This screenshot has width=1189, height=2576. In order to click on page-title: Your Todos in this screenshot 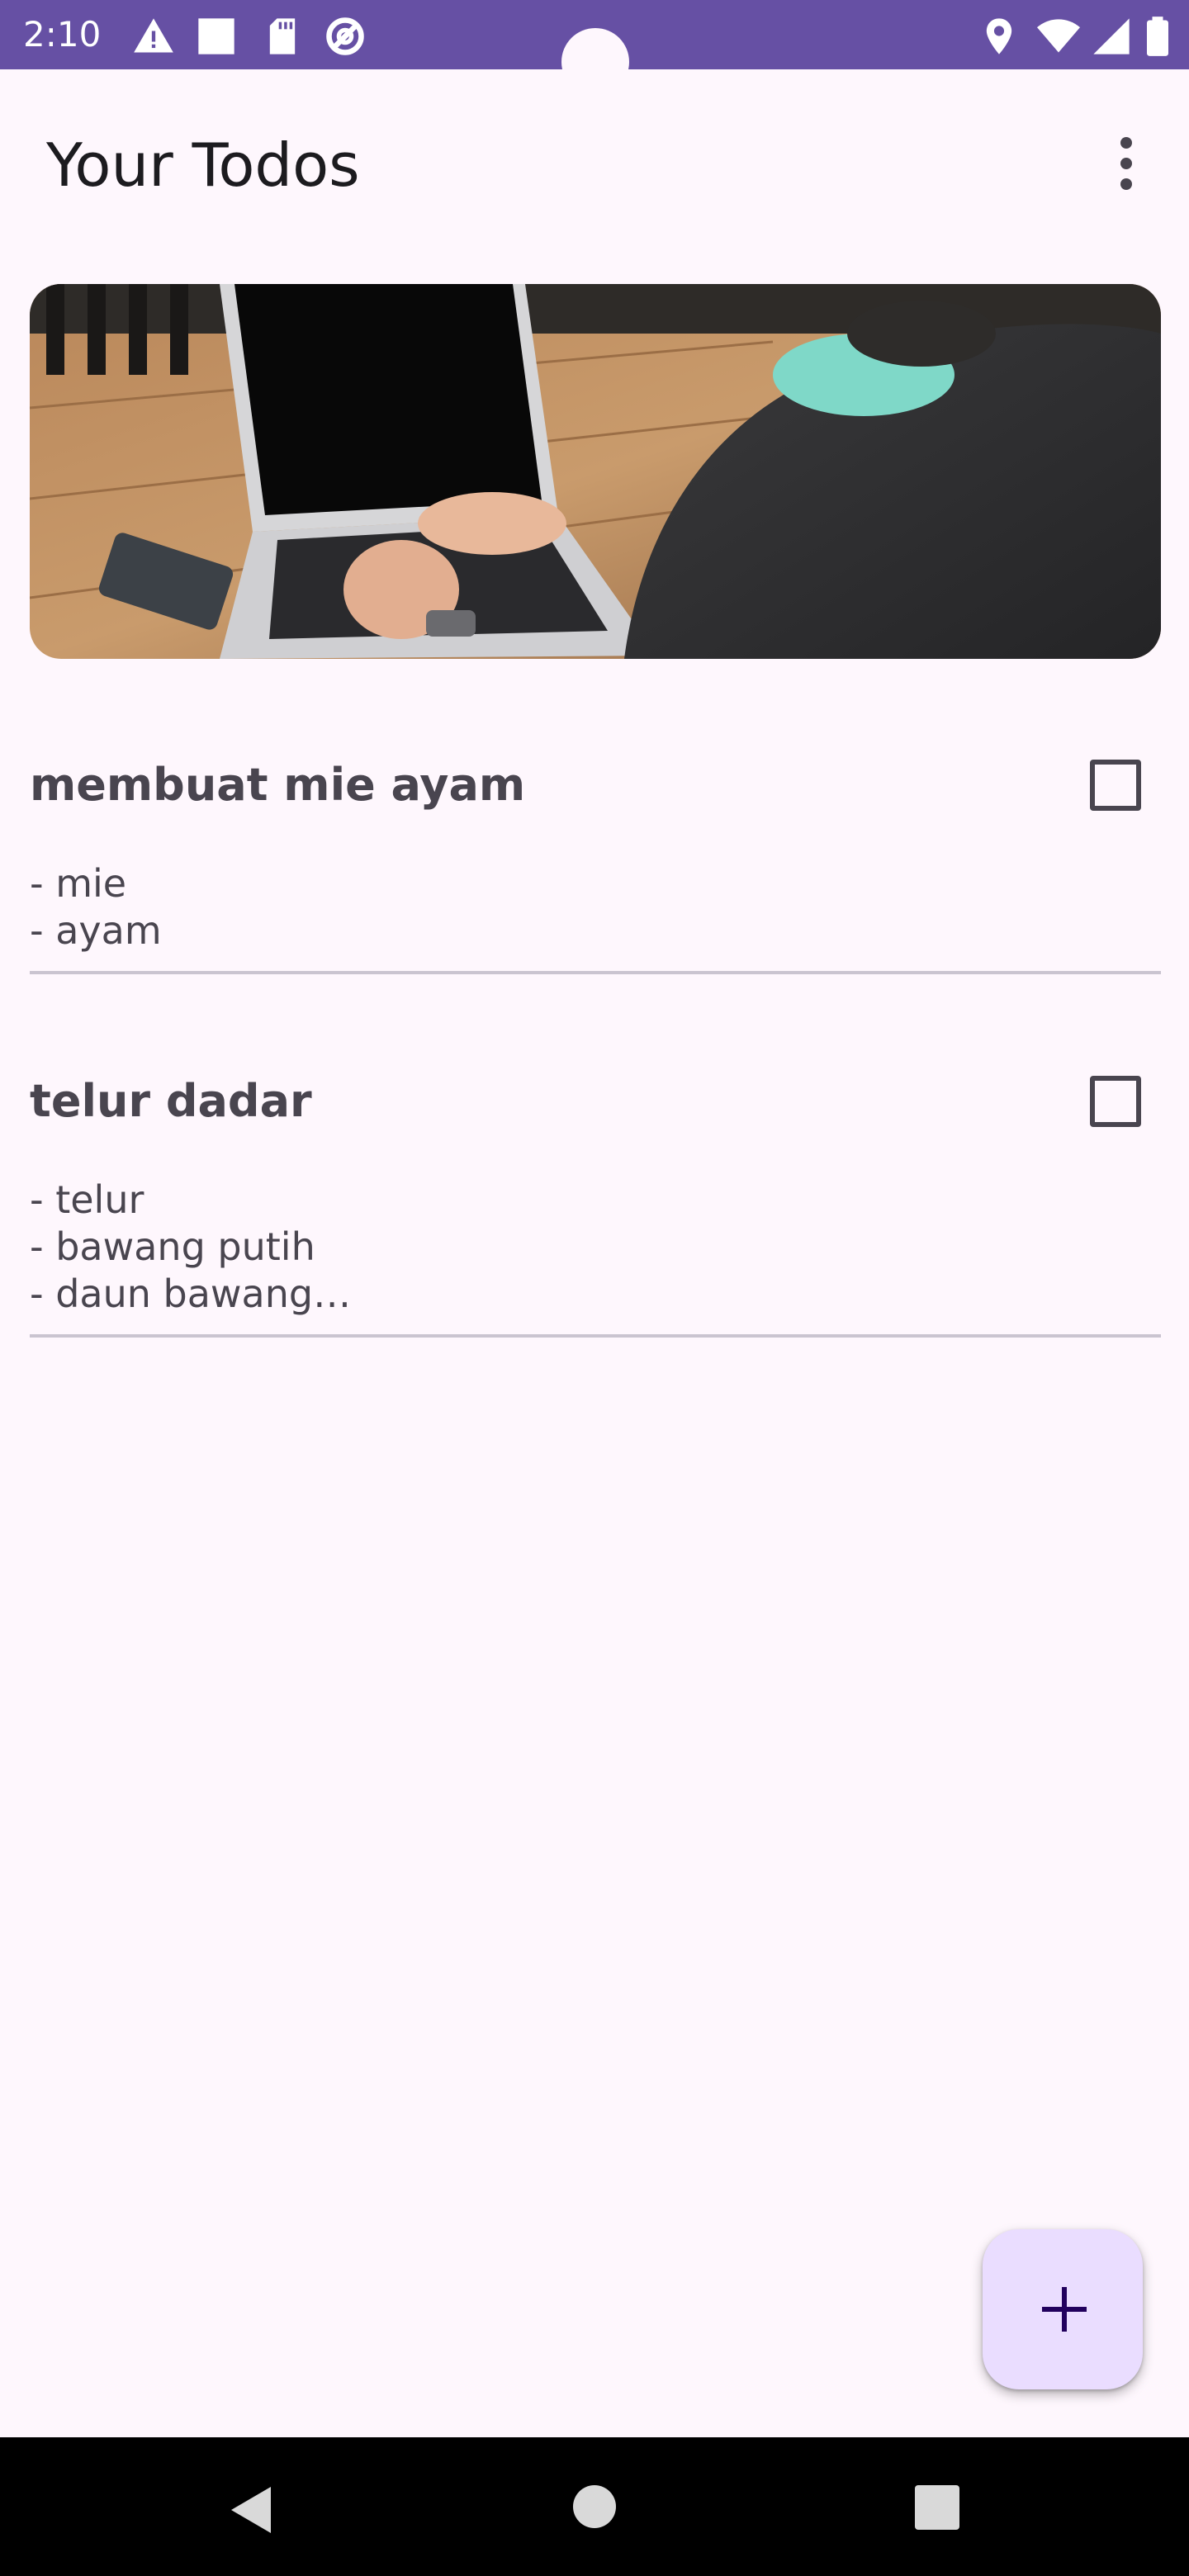, I will do `click(203, 165)`.